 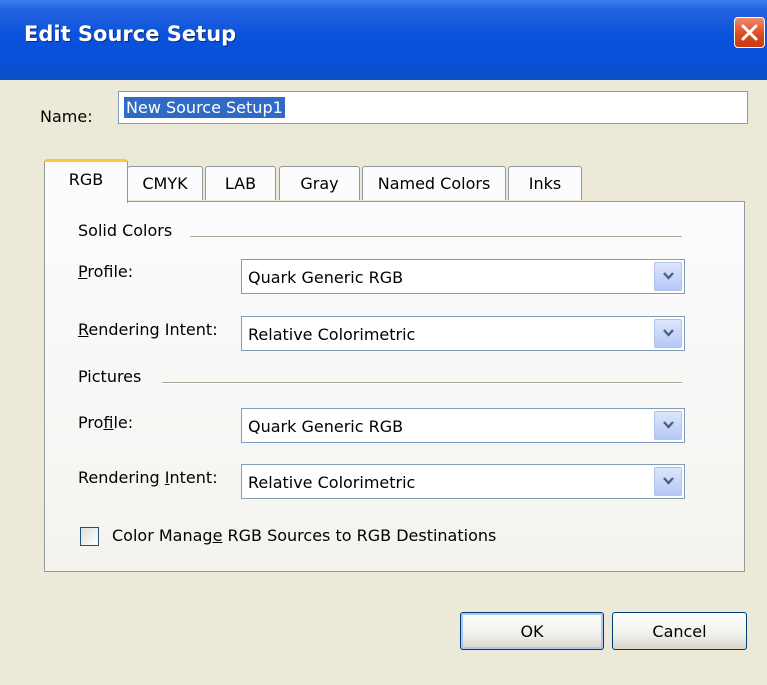 What do you see at coordinates (66, 116) in the screenshot?
I see `name-label: Name:` at bounding box center [66, 116].